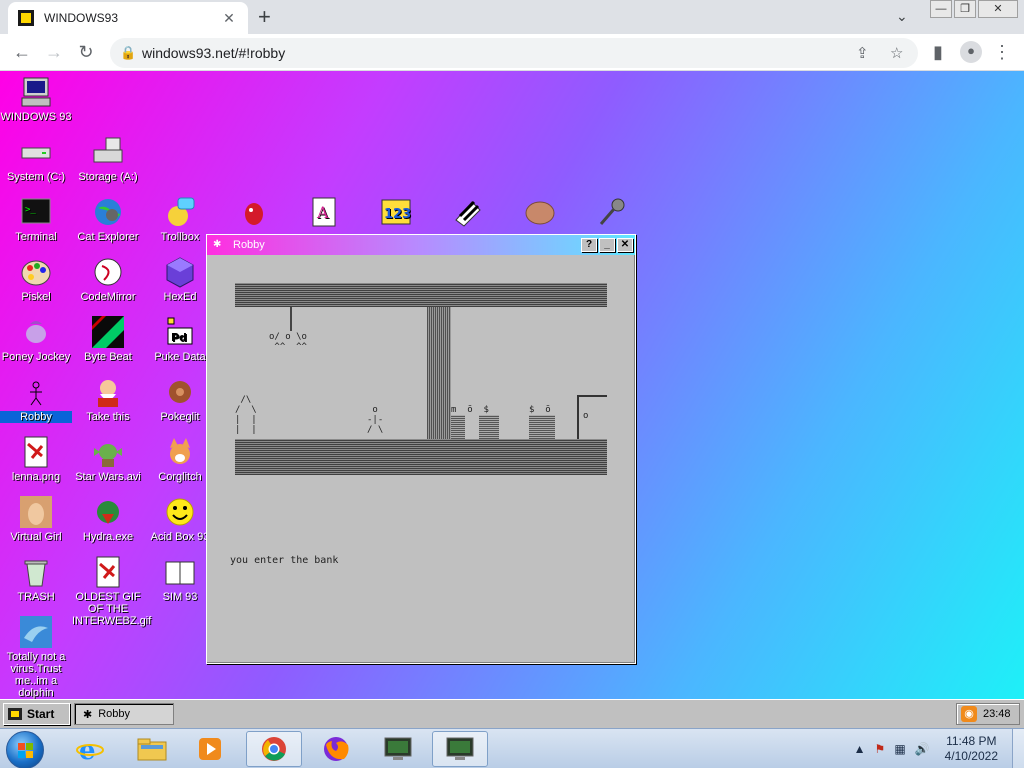 Image resolution: width=1024 pixels, height=768 pixels. What do you see at coordinates (180, 392) in the screenshot?
I see `pokeball-icon` at bounding box center [180, 392].